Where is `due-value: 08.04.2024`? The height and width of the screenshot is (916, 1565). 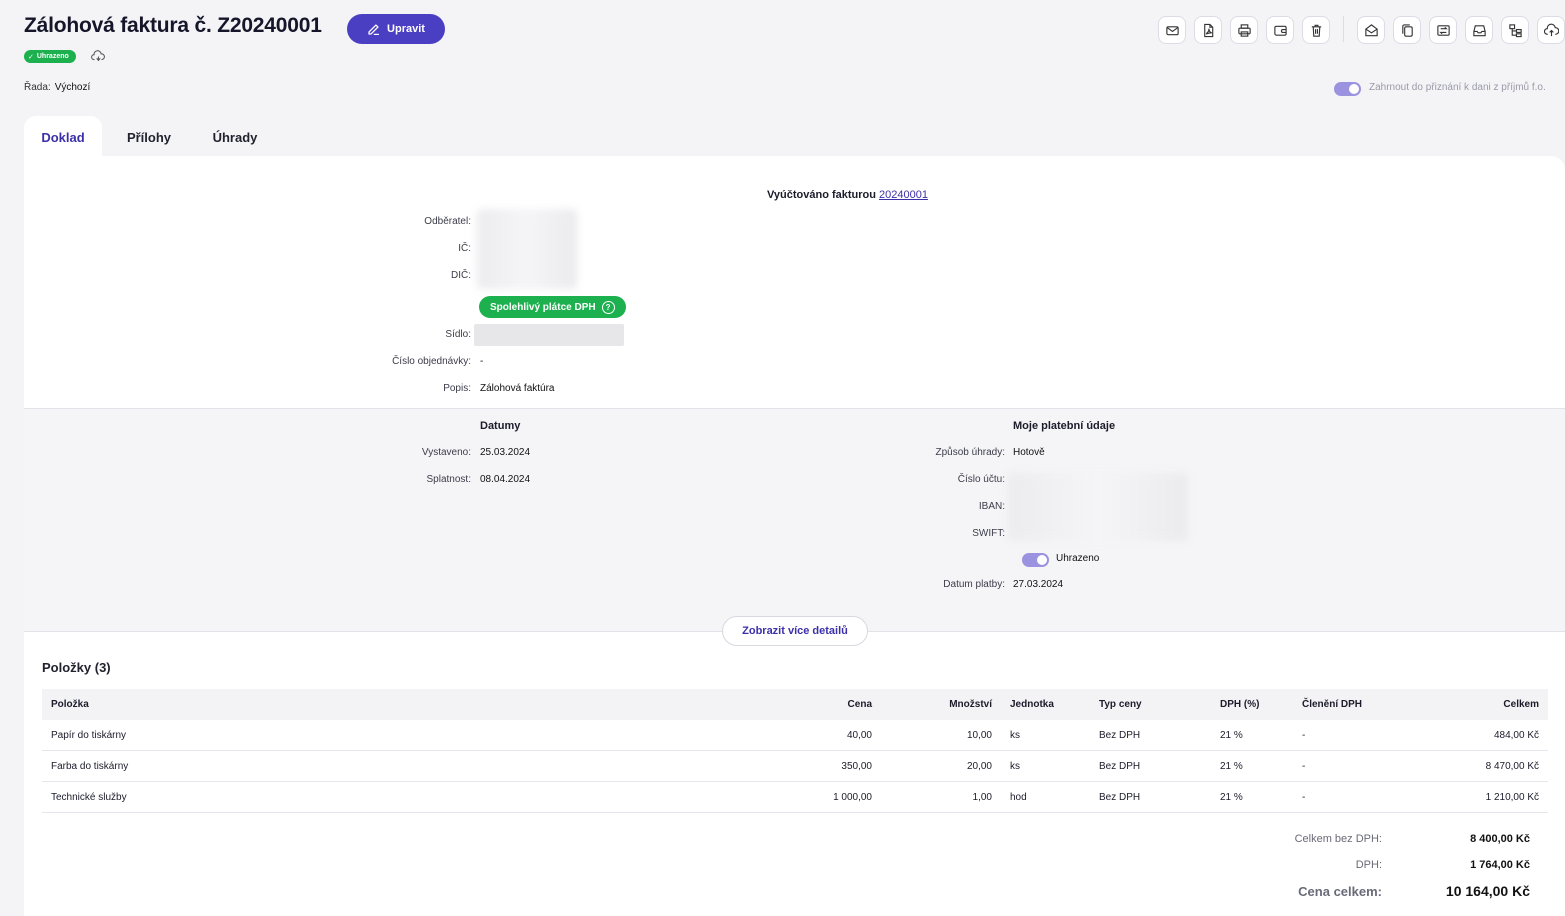 due-value: 08.04.2024 is located at coordinates (505, 479).